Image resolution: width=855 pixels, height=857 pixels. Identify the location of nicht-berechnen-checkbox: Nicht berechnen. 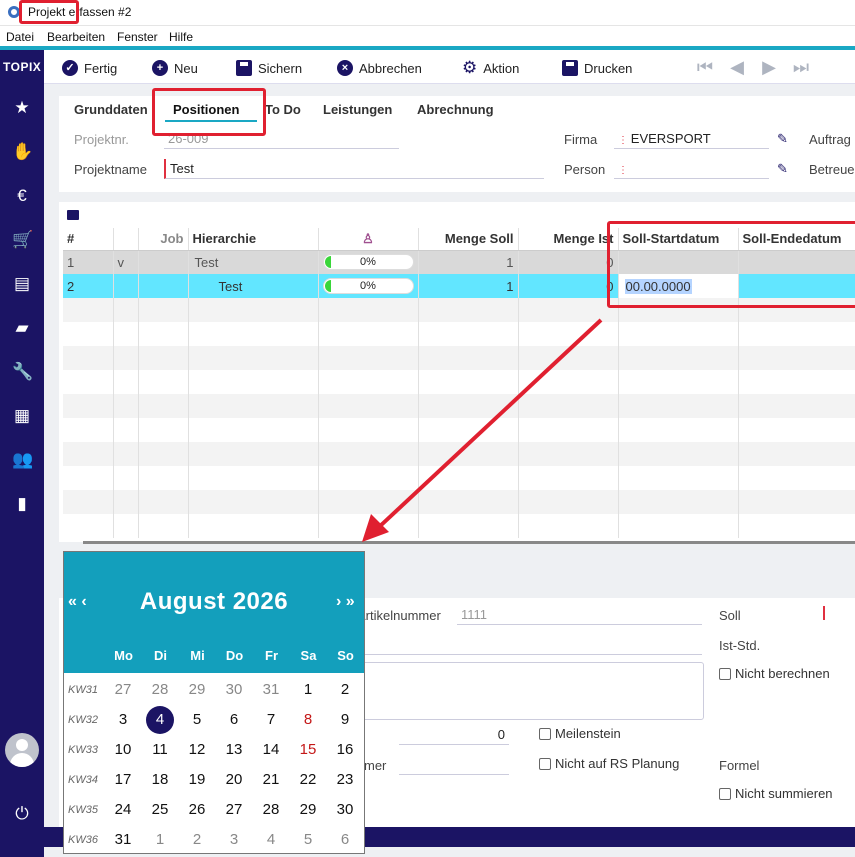
(774, 673).